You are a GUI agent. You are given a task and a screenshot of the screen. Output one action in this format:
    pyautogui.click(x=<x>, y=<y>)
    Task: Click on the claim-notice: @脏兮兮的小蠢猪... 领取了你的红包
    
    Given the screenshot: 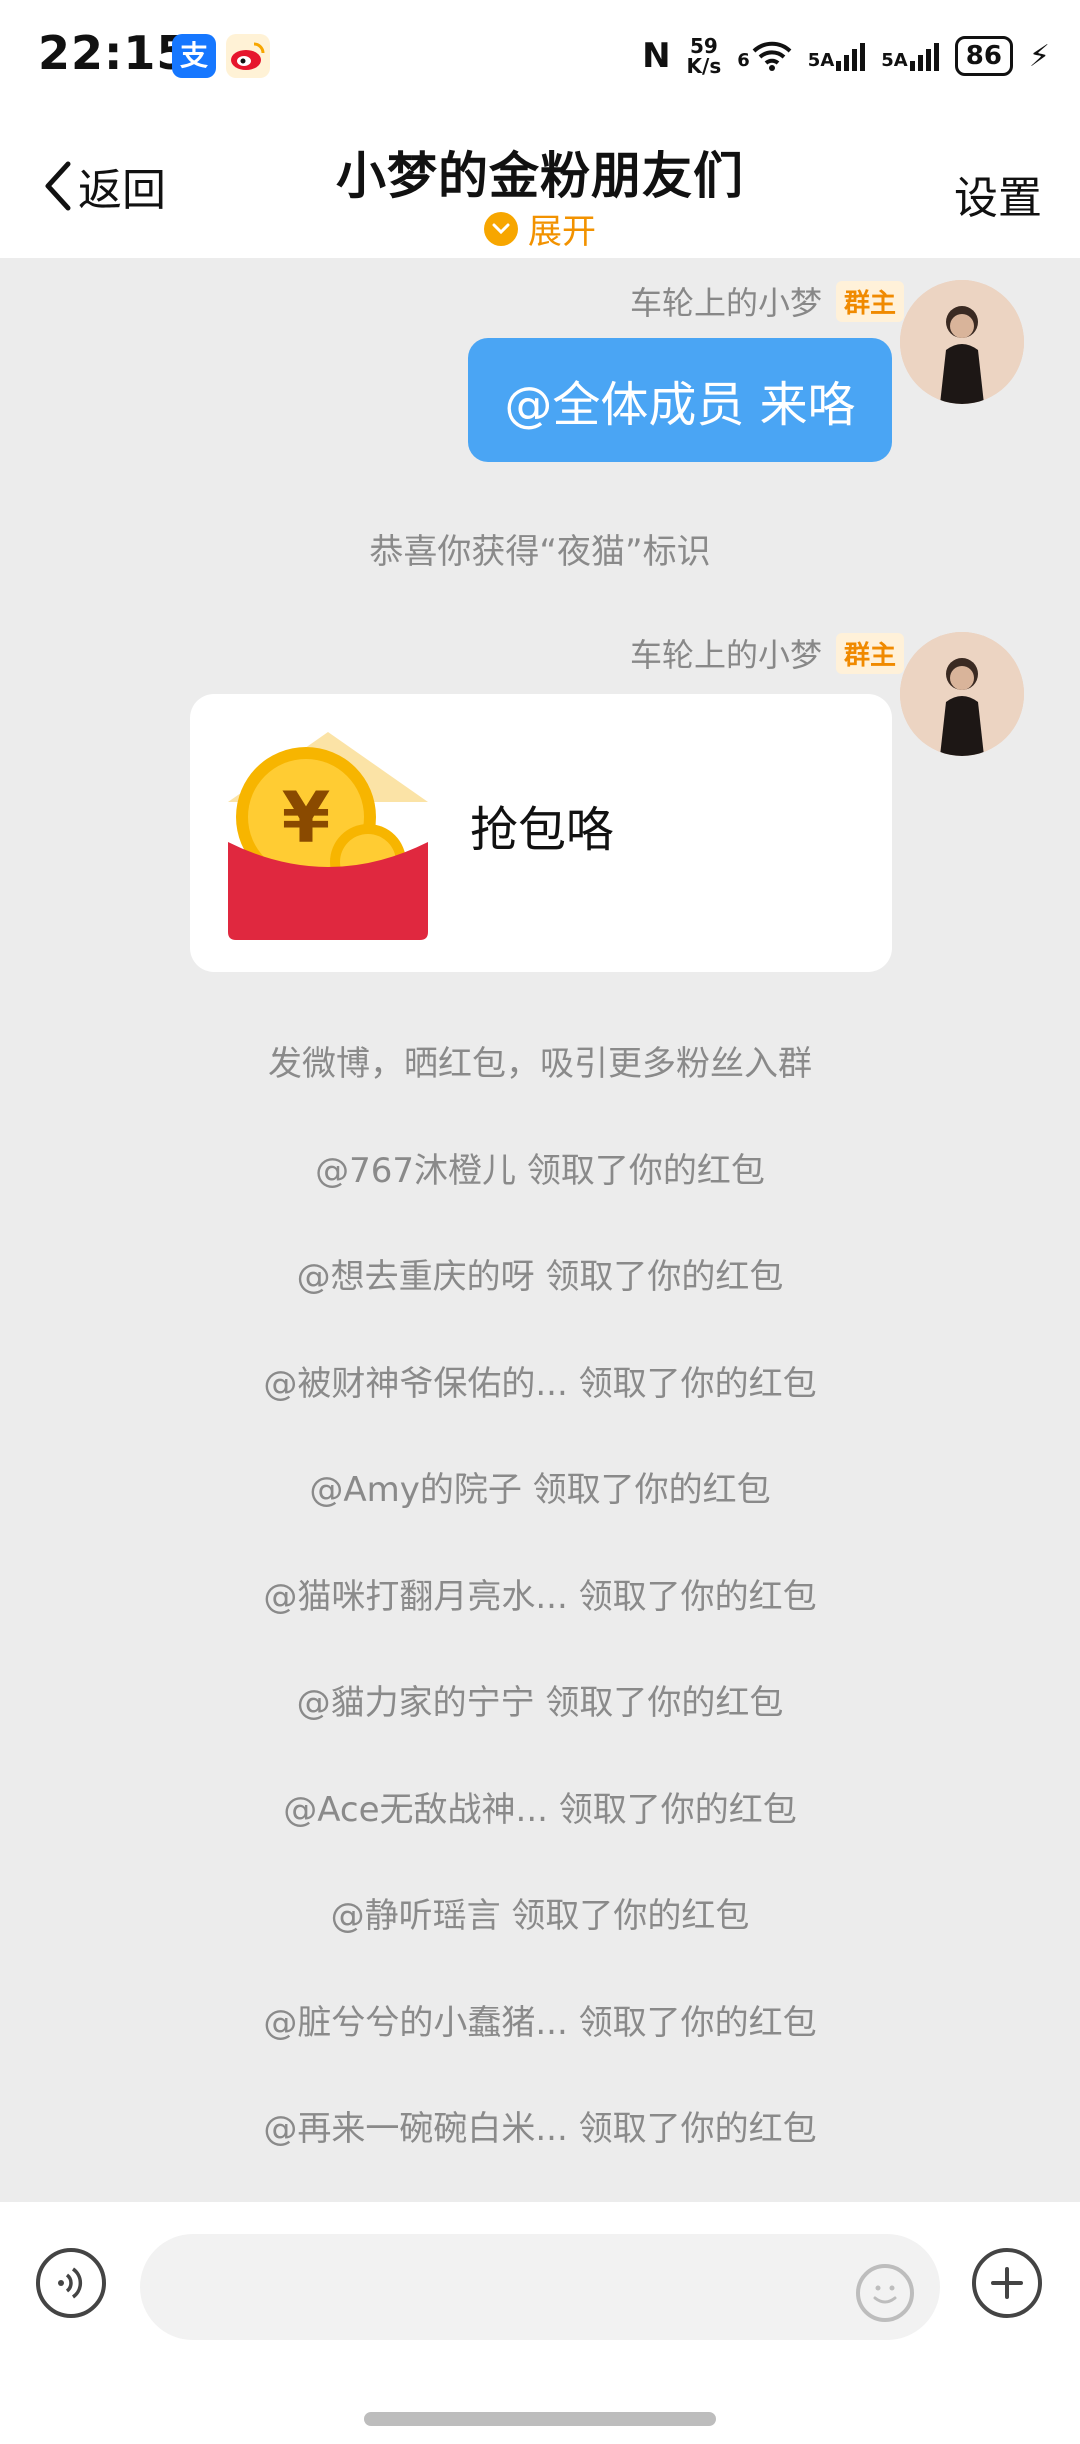 What is the action you would take?
    pyautogui.click(x=540, y=2023)
    